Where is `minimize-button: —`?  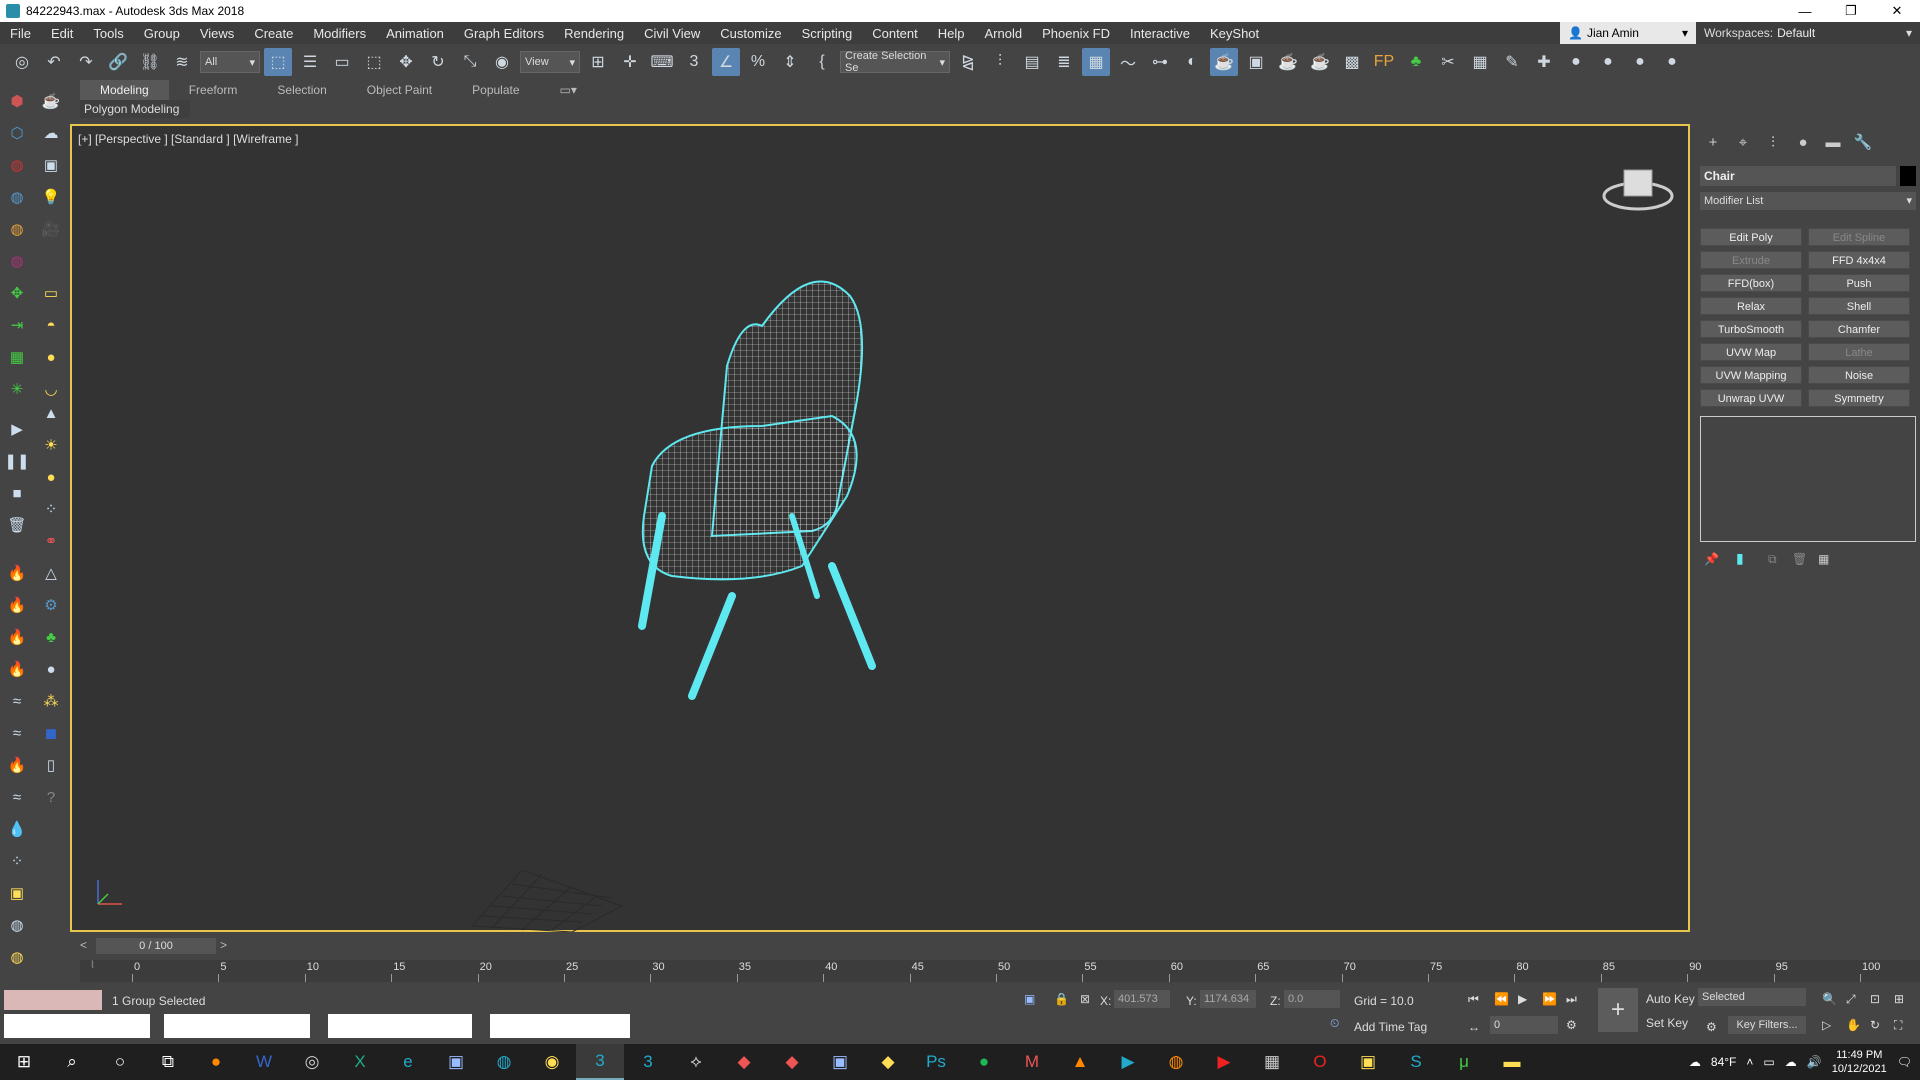 minimize-button: — is located at coordinates (1805, 11).